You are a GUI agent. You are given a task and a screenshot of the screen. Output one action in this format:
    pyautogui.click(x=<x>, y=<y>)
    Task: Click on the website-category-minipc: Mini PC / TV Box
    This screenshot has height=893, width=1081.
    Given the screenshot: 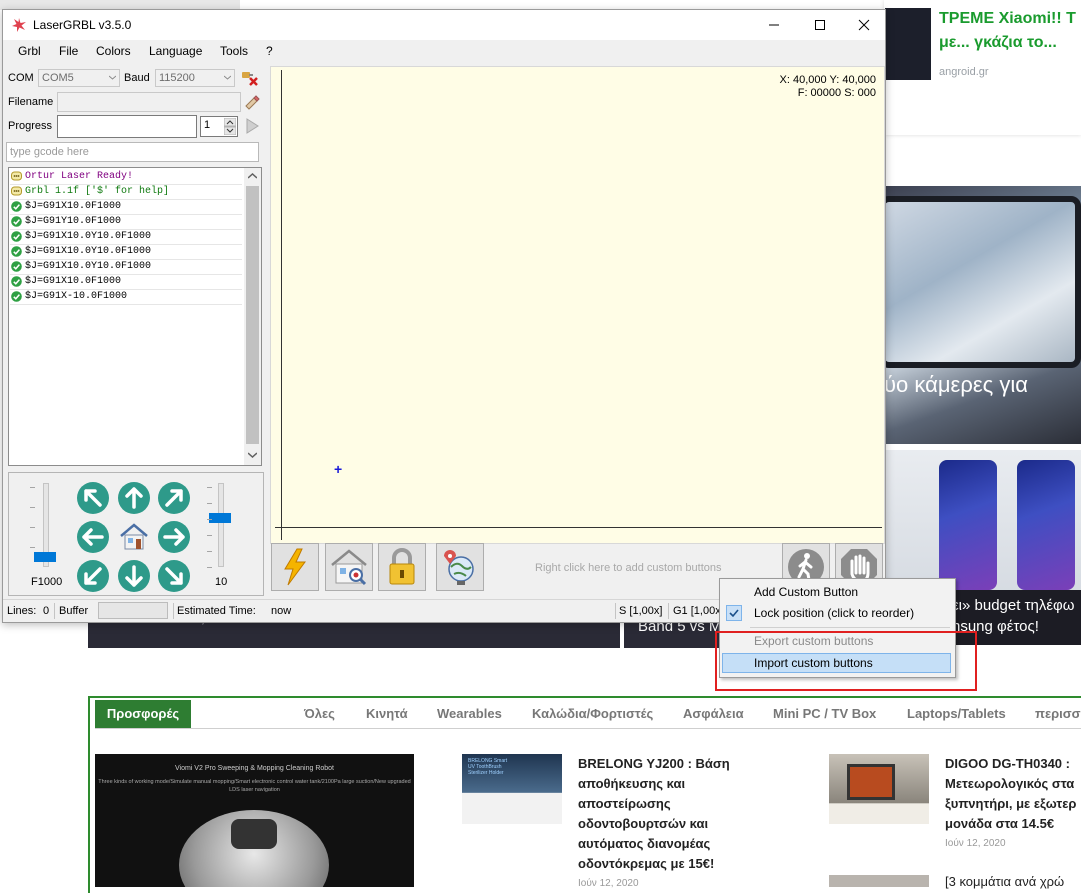 What is the action you would take?
    pyautogui.click(x=824, y=713)
    